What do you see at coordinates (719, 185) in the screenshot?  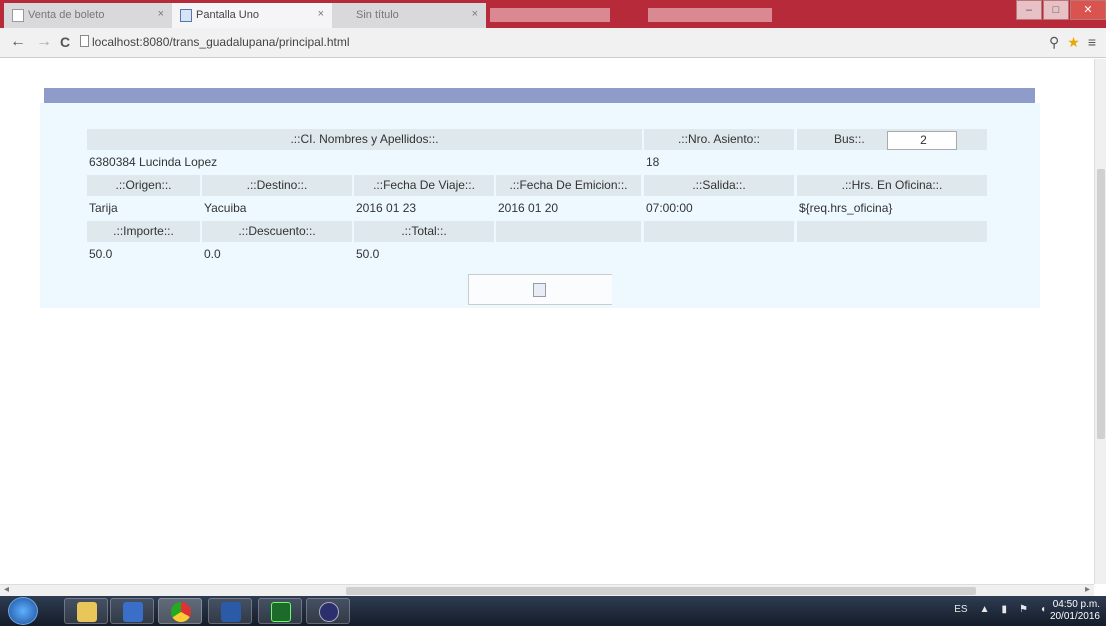 I see `header-departure: .::Salida::.` at bounding box center [719, 185].